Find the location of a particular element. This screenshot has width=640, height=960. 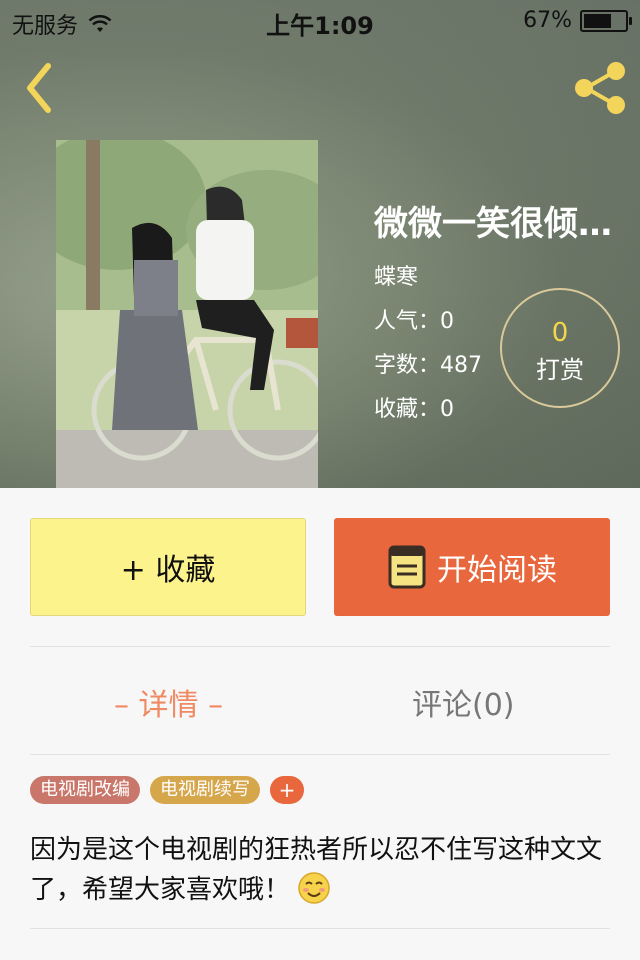

chevron-left-icon is located at coordinates (39, 88).